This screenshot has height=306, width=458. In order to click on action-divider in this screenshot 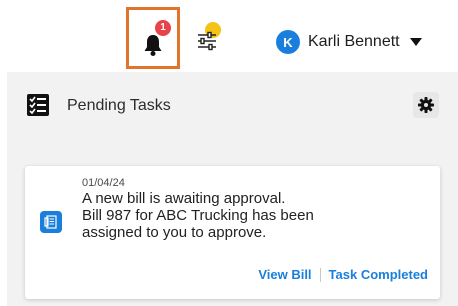, I will do `click(320, 274)`.